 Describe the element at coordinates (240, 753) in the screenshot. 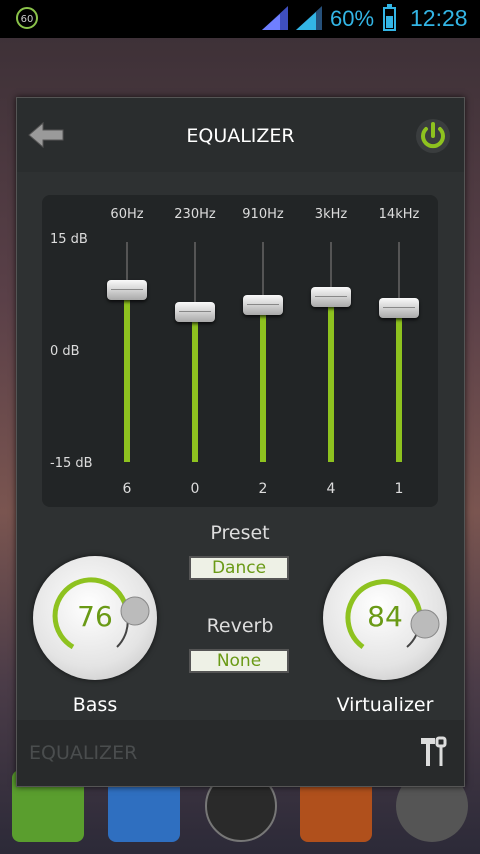

I see `dialog-footer: EQUALIZER` at that location.